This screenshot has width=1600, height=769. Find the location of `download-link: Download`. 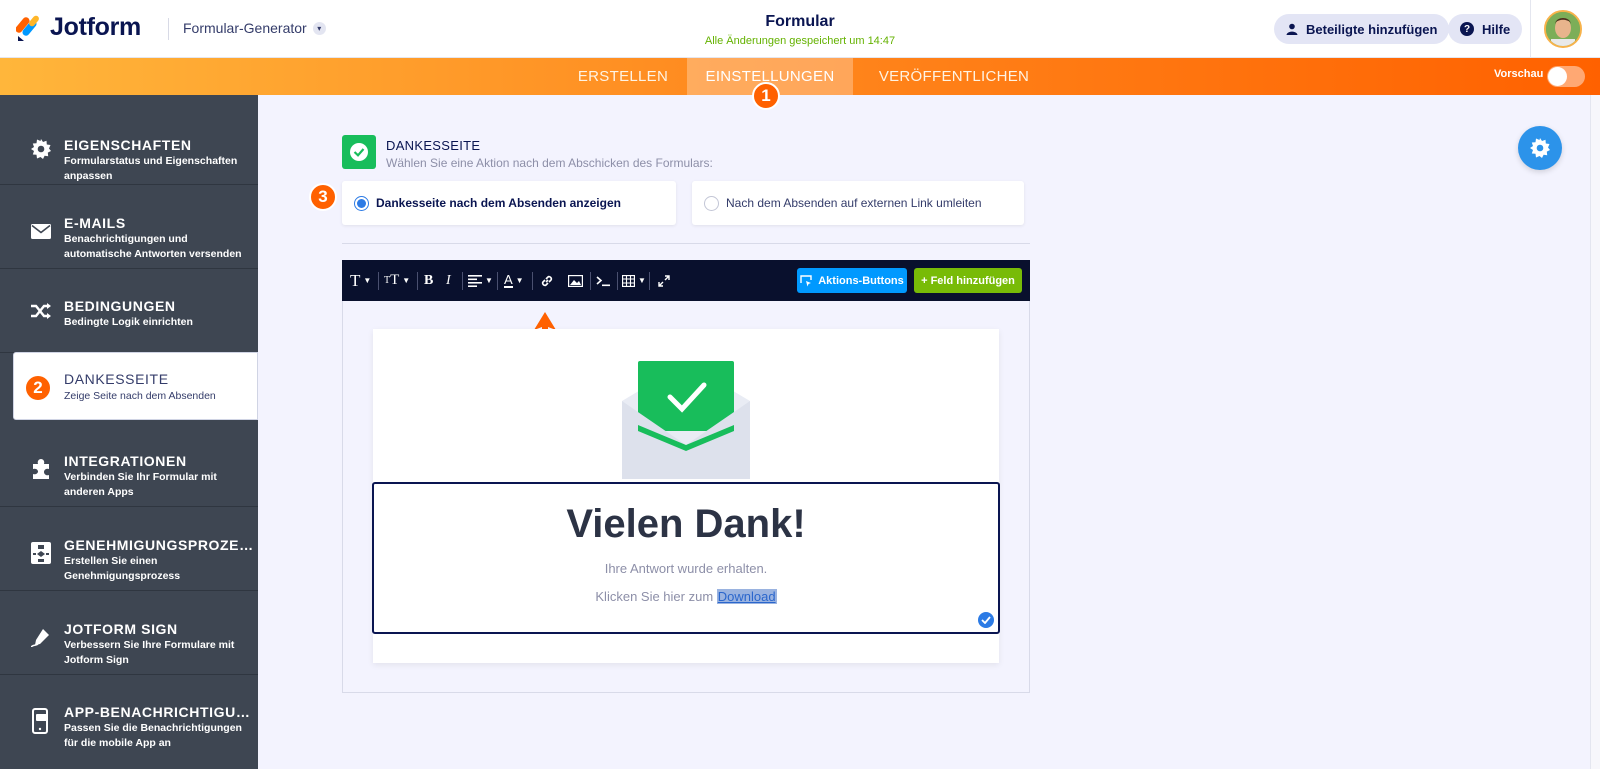

download-link: Download is located at coordinates (746, 596).